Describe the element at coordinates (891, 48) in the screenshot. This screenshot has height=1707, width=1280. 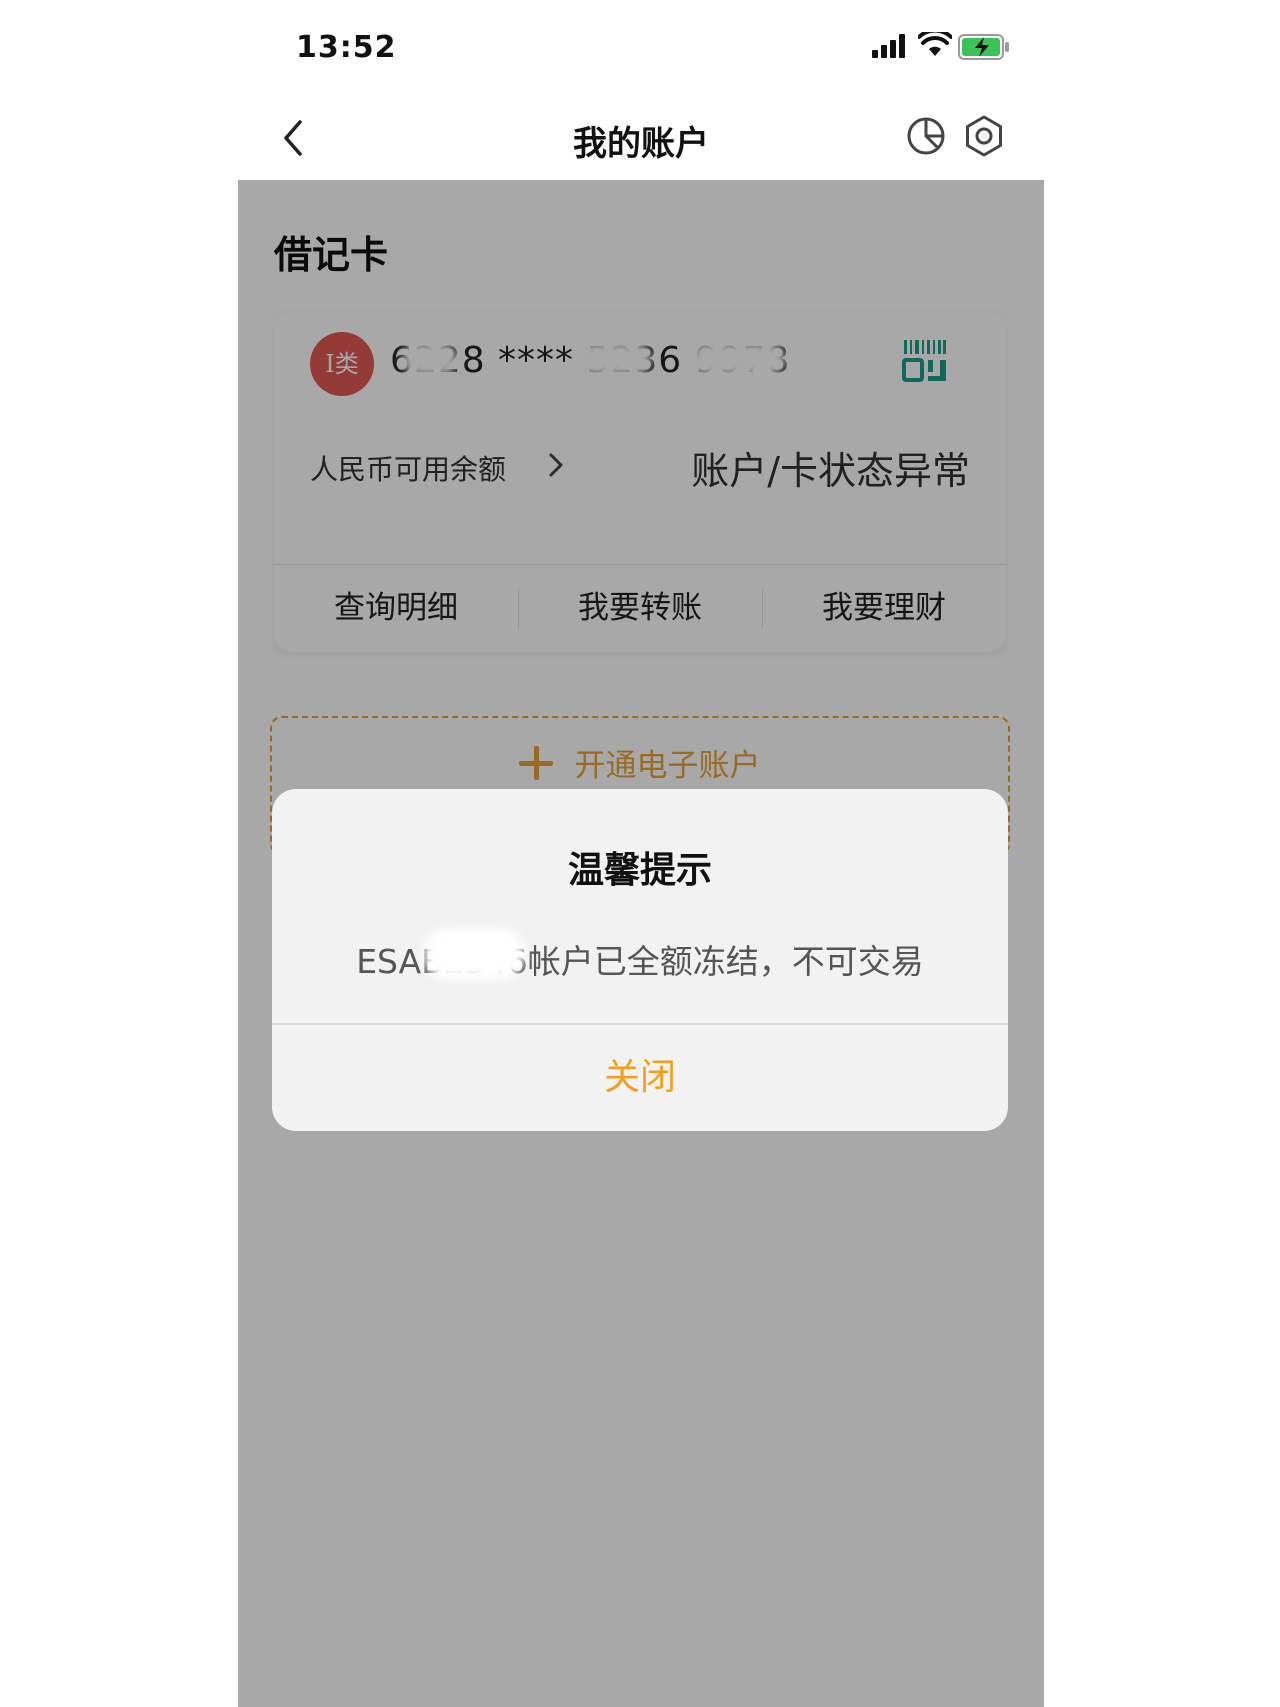
I see `signal-icon` at that location.